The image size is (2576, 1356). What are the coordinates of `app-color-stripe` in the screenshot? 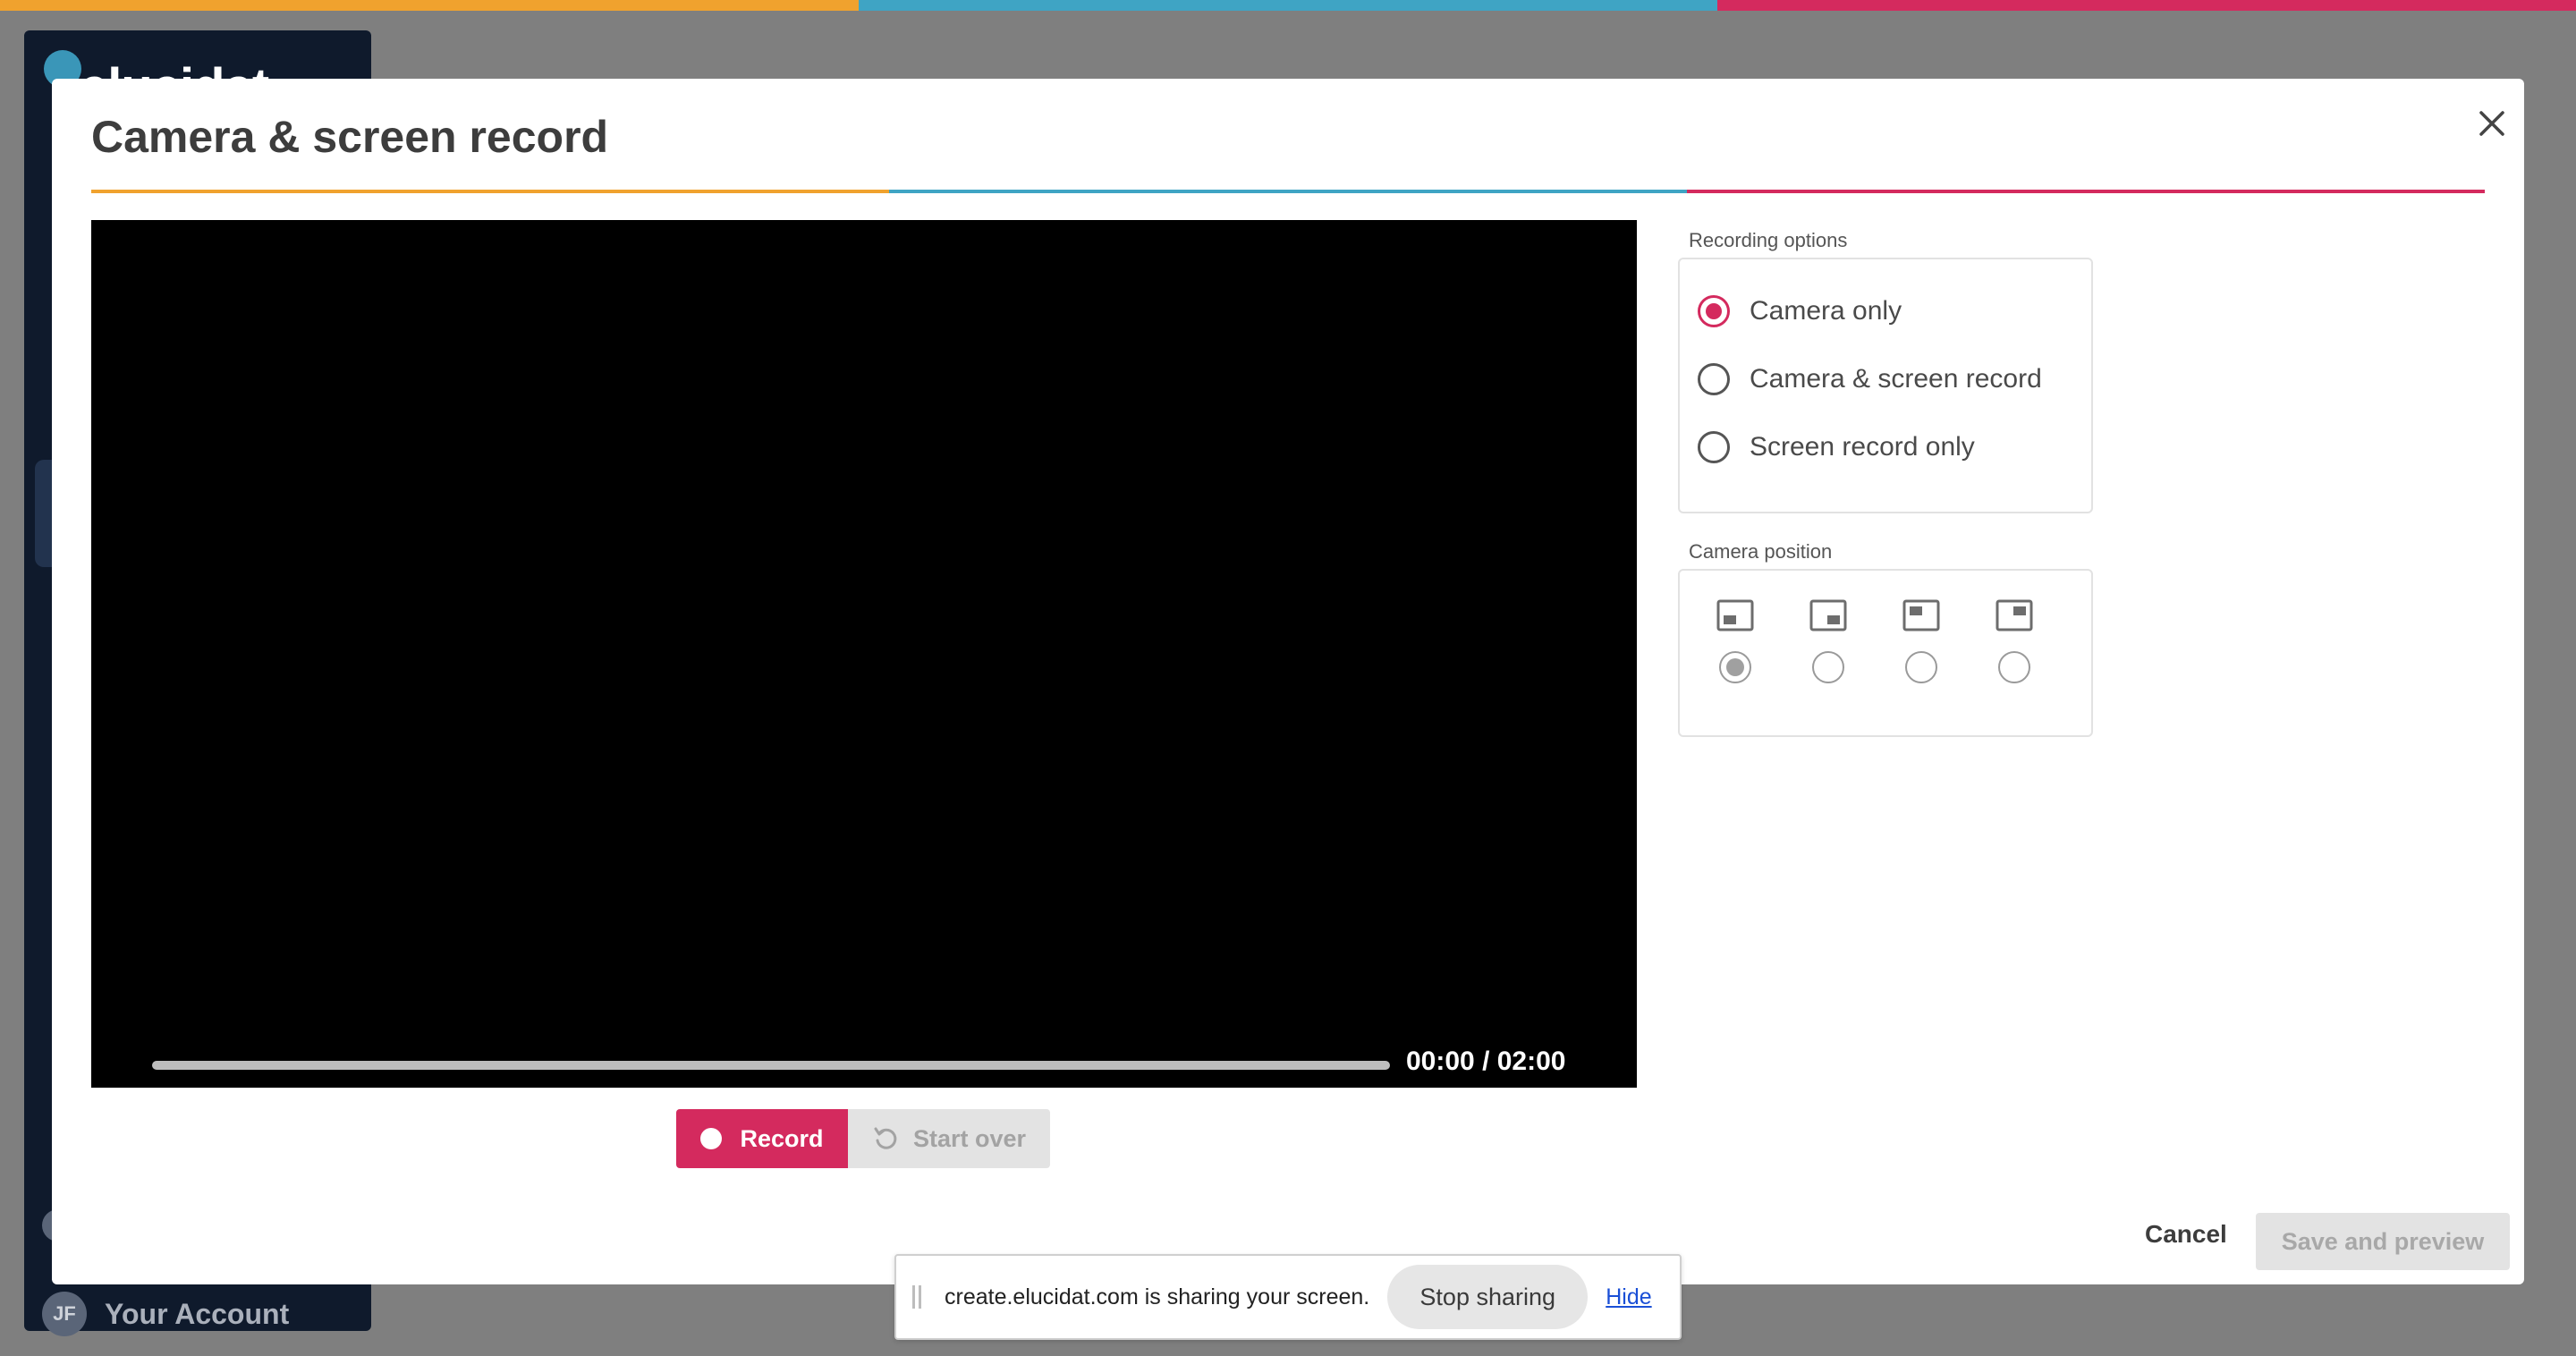 It's located at (1288, 5).